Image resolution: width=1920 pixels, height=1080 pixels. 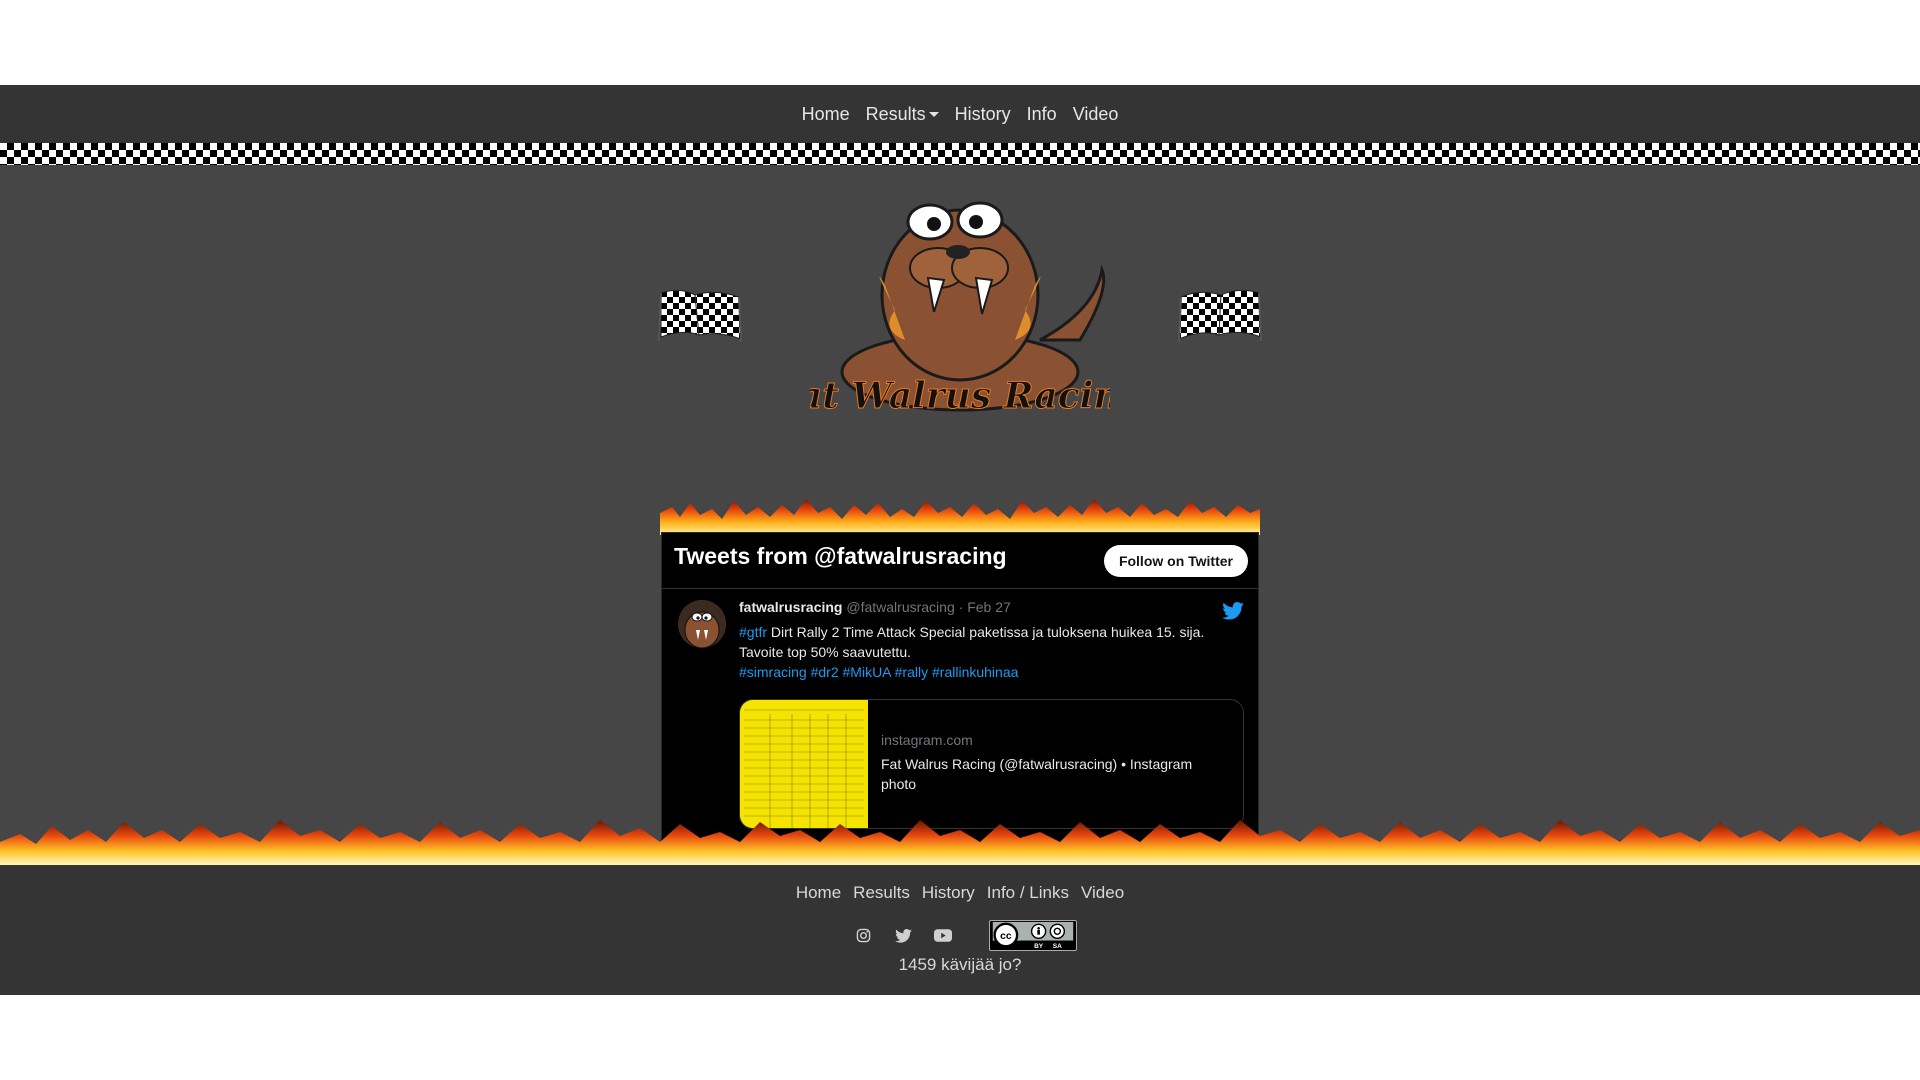 I want to click on hashtag-link: #simracing, so click(x=773, y=672).